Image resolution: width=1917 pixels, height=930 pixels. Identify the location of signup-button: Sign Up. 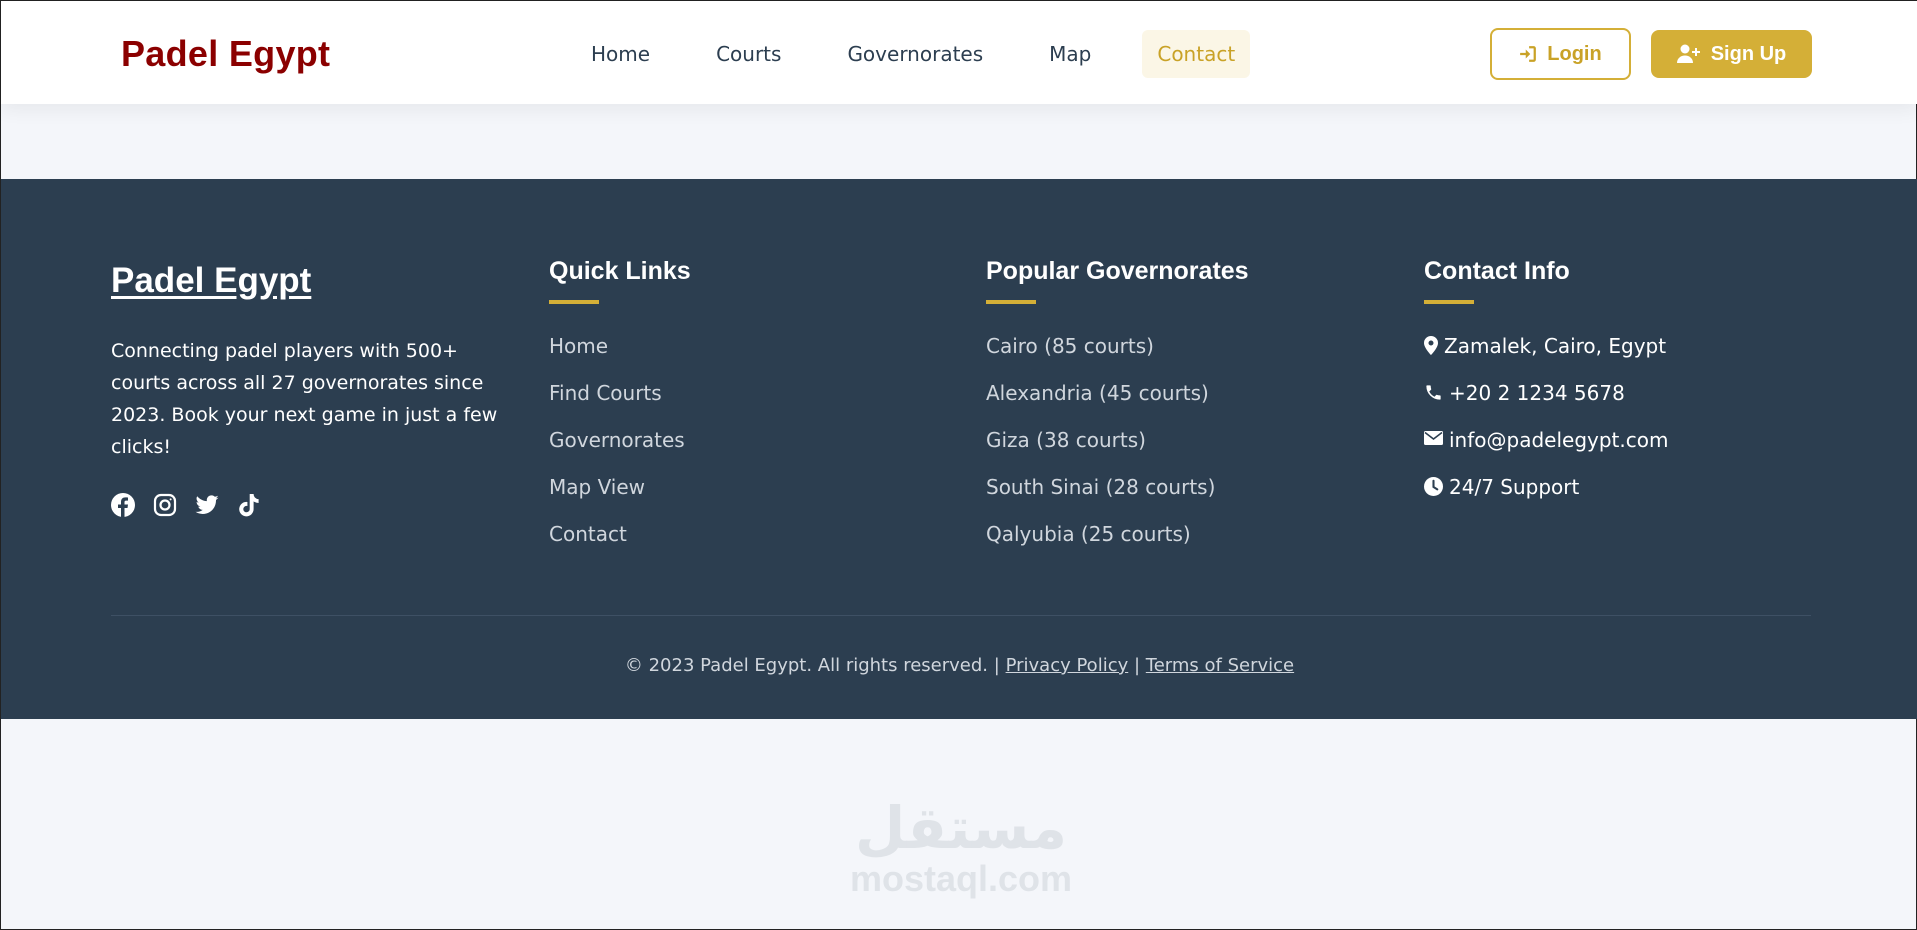
(1731, 54).